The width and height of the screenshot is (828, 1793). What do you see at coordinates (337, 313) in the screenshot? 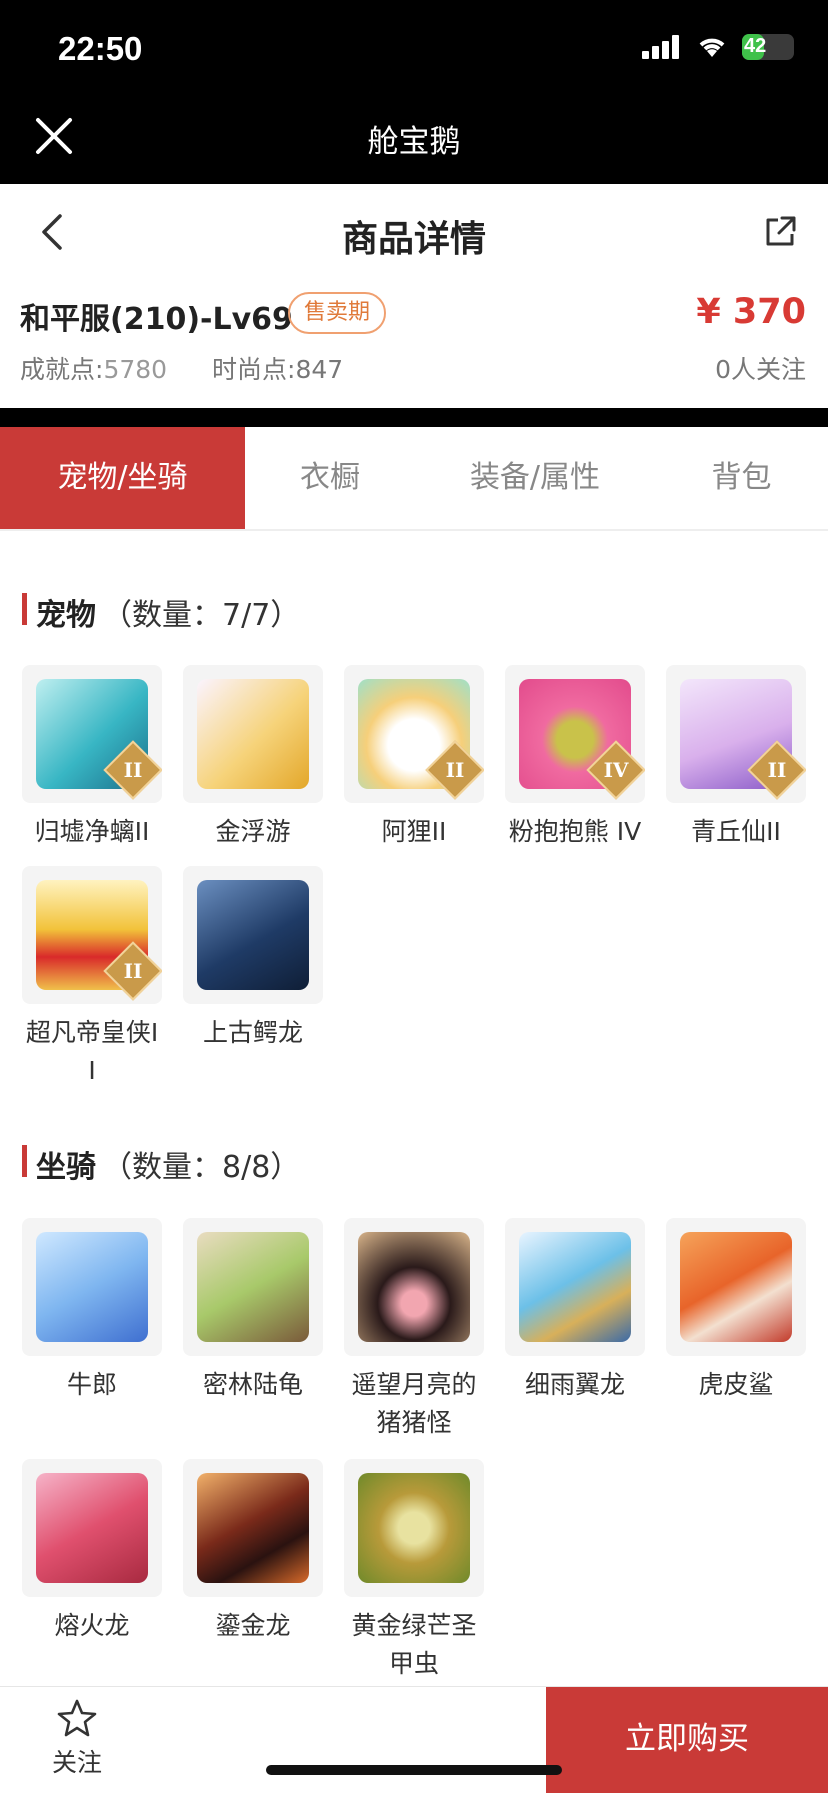
I see `status-badge: 售卖期` at bounding box center [337, 313].